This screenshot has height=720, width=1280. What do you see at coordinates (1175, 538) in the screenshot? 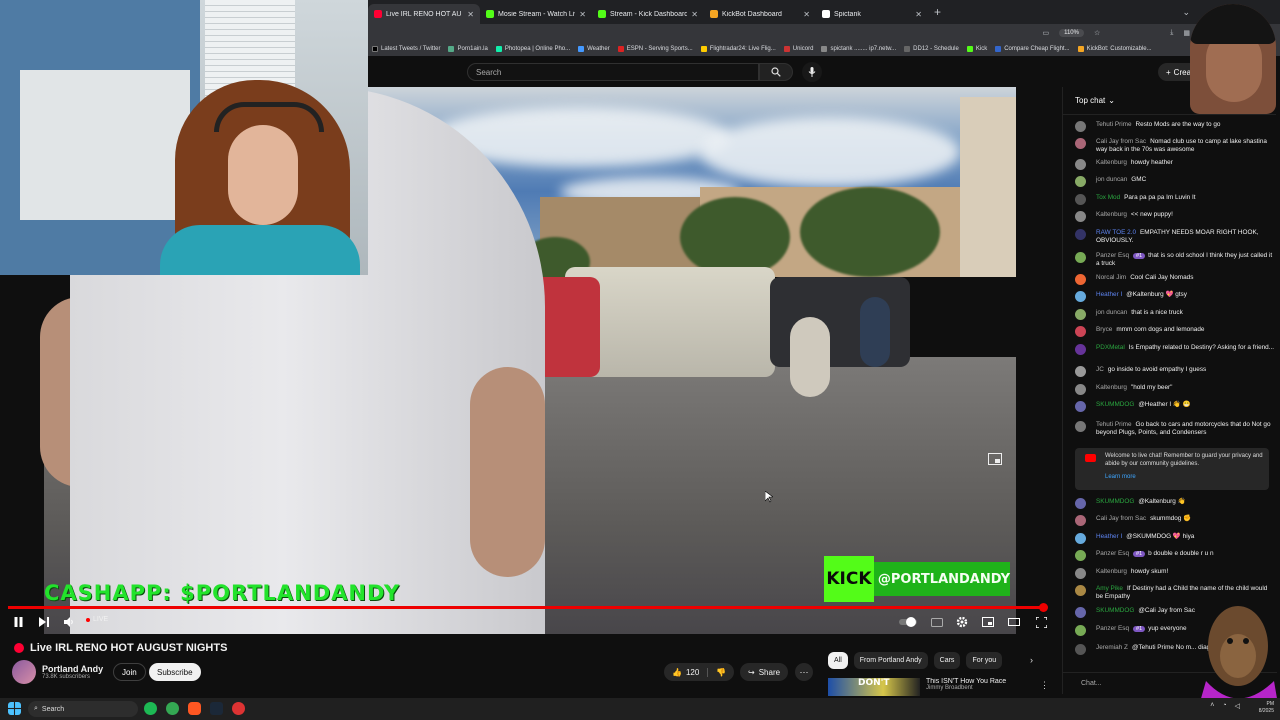
I see `chat-message: Heather I @SKUMMDOG 💖 hiya` at bounding box center [1175, 538].